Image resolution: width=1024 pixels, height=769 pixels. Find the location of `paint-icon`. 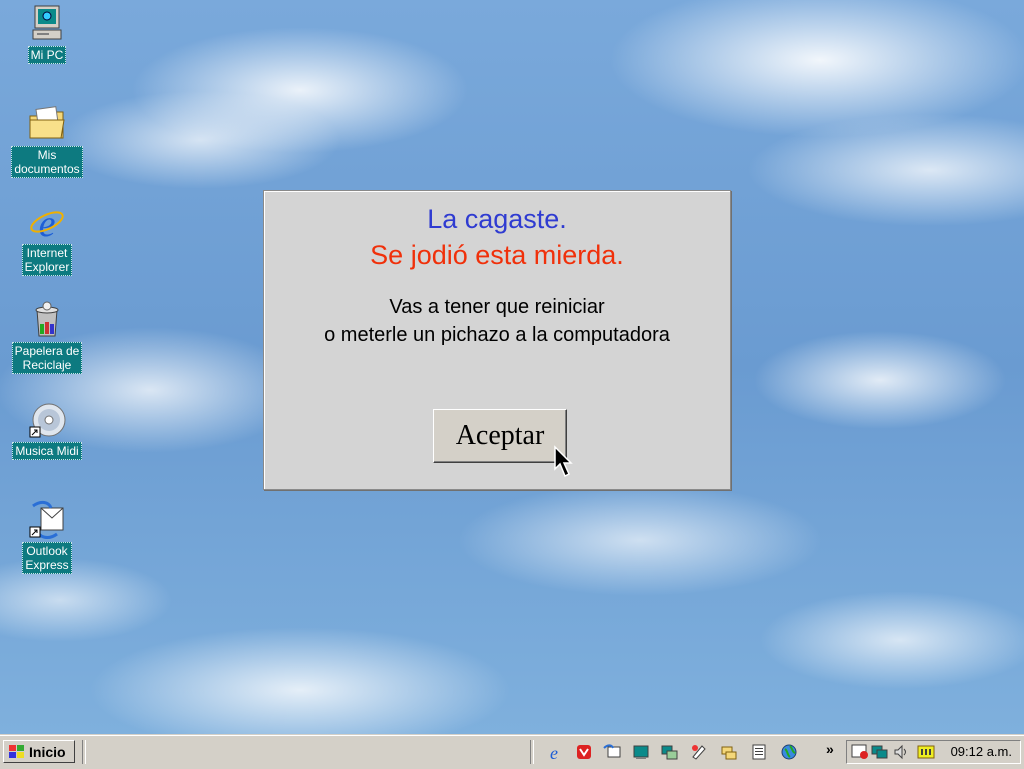

paint-icon is located at coordinates (699, 752).